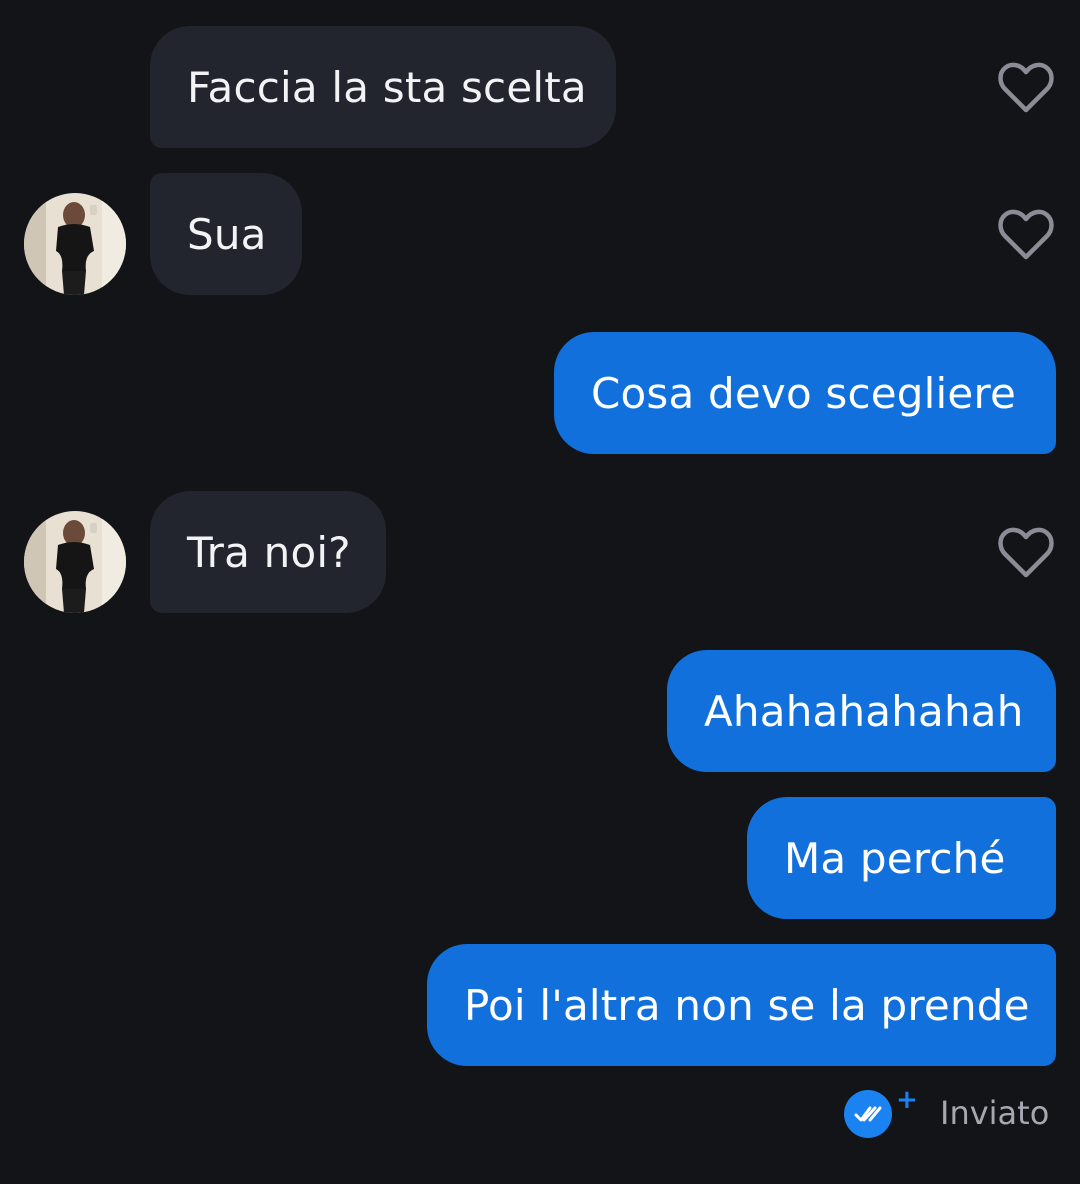 The height and width of the screenshot is (1184, 1080). I want to click on delivery-status: + Inviato, so click(950, 1114).